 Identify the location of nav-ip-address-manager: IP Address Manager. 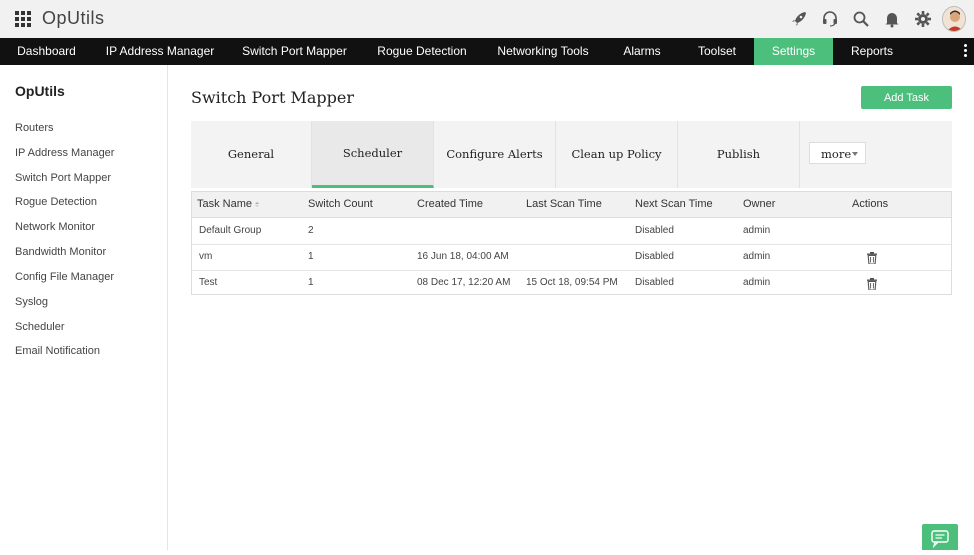
(160, 51).